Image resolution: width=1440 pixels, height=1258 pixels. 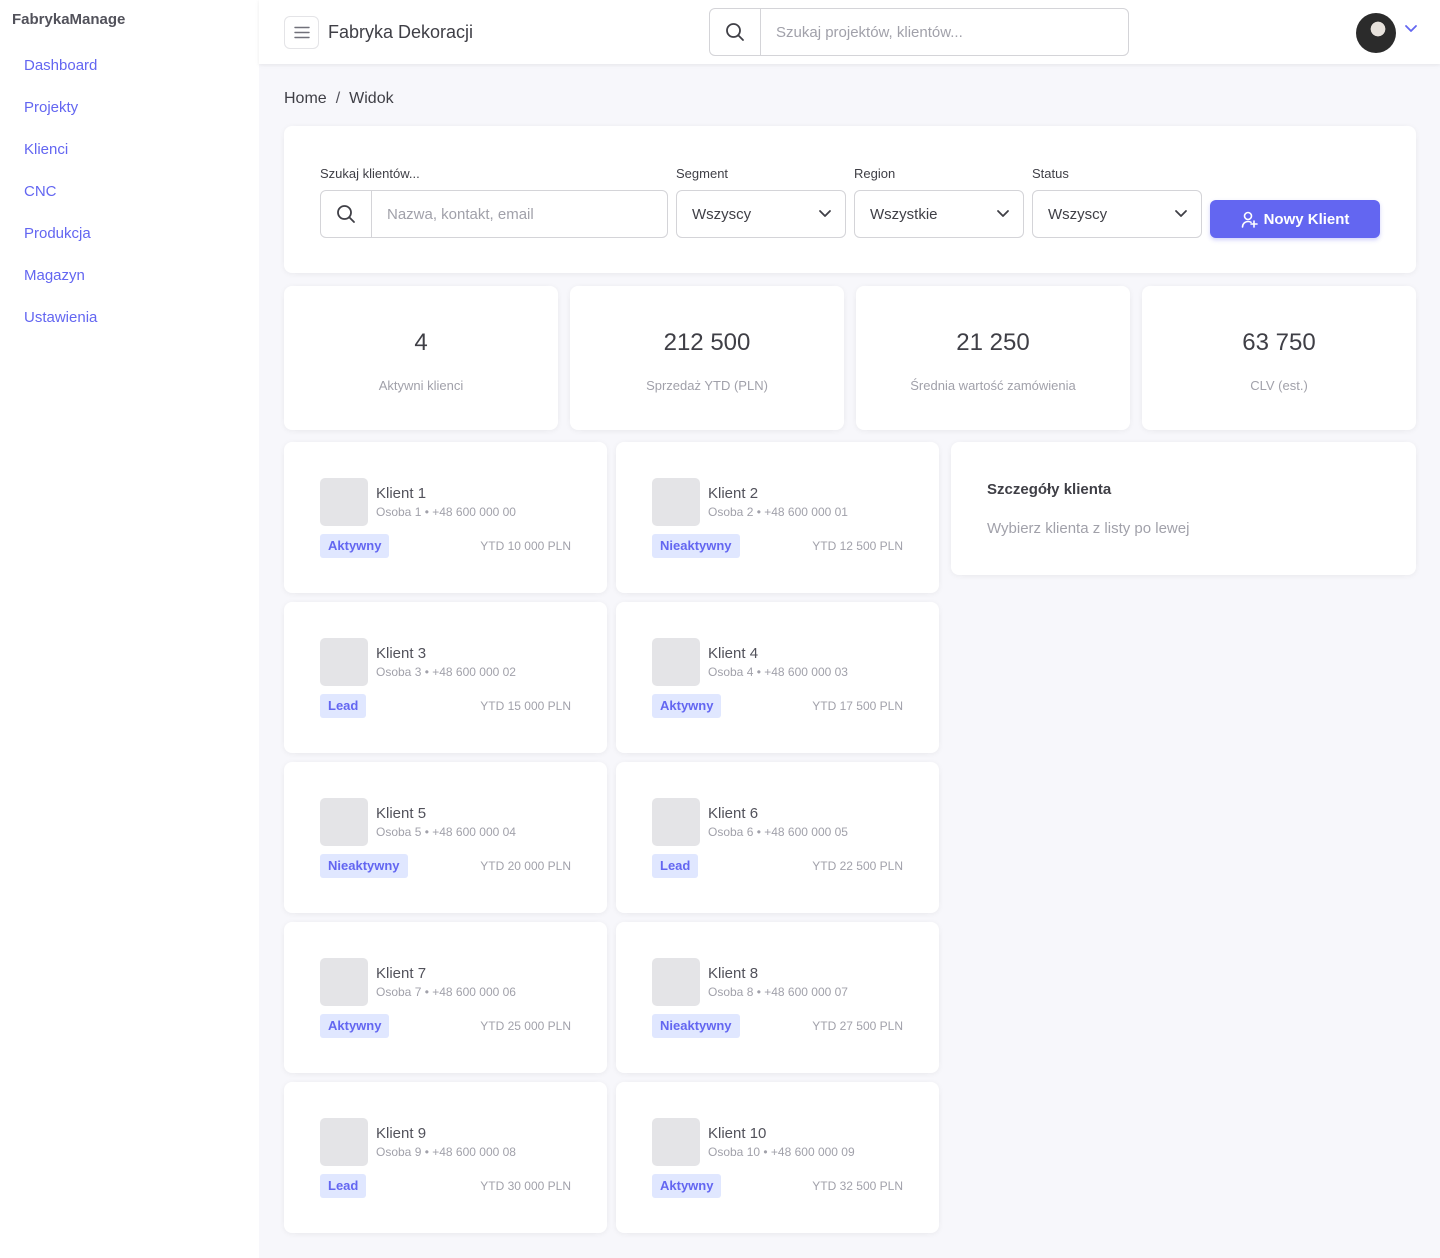 I want to click on client-ytd: YTD 20 000 PLN, so click(x=525, y=866).